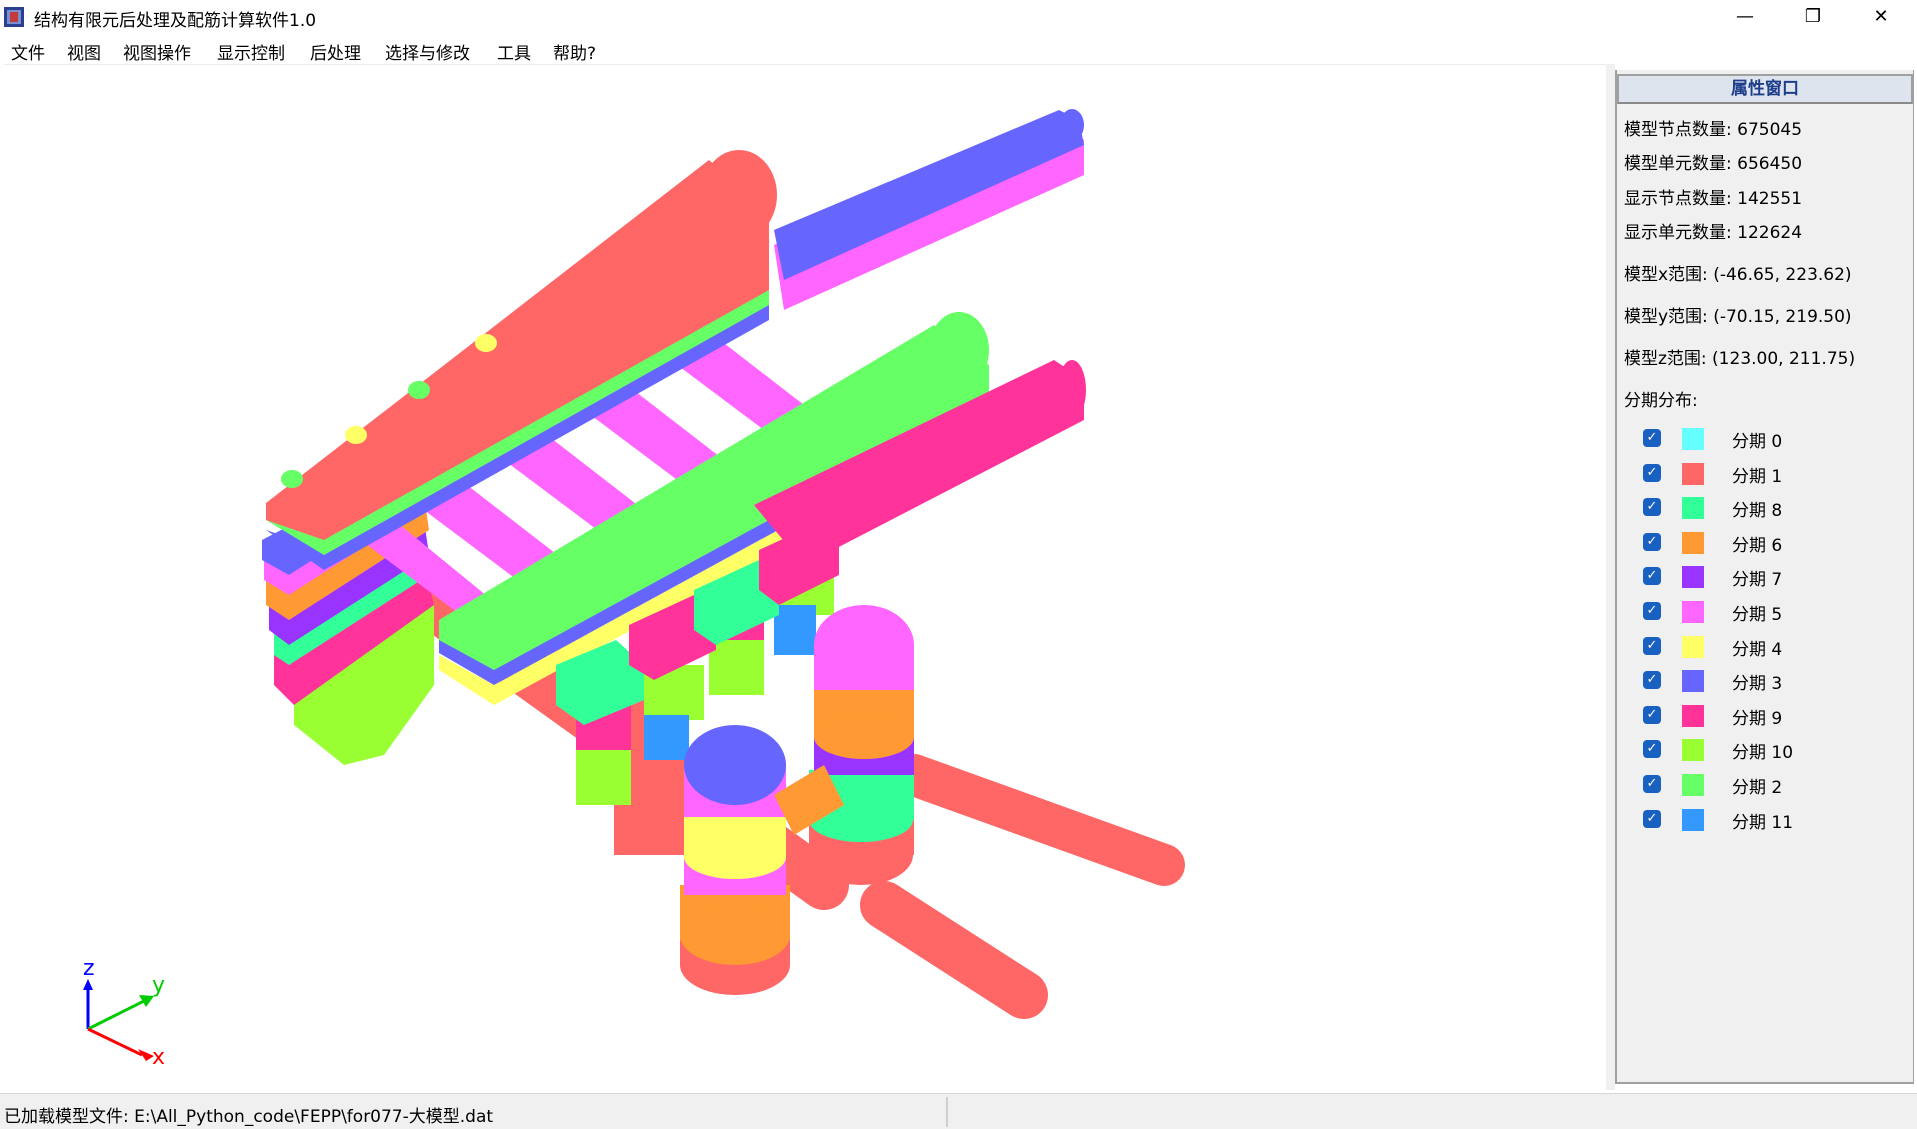  What do you see at coordinates (514, 51) in the screenshot?
I see `menu-tools: 工具` at bounding box center [514, 51].